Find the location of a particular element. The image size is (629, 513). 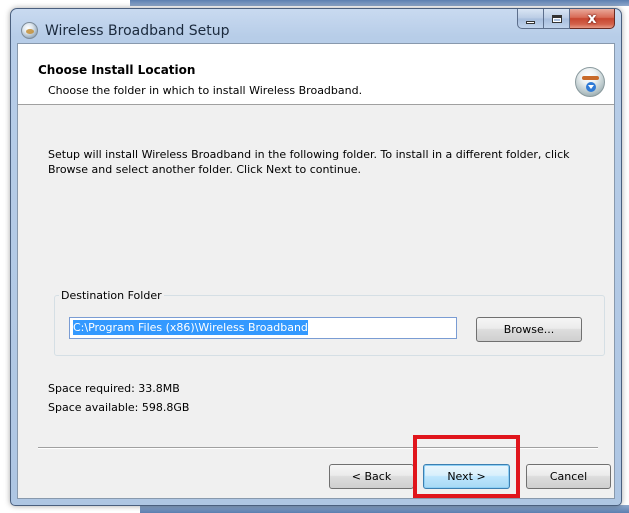

title-bar: Wireless Broadband Setup x is located at coordinates (316, 26).